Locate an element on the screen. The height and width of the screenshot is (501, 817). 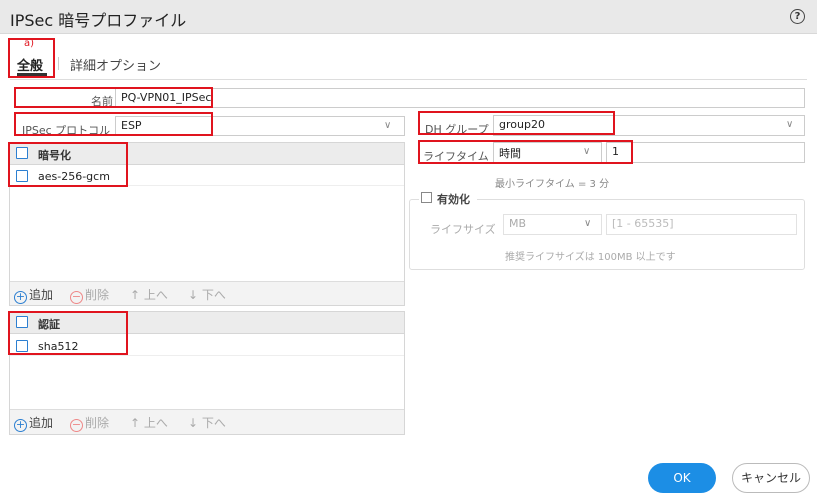
lifesize-placeholder: [1 - 65535] is located at coordinates (643, 223).